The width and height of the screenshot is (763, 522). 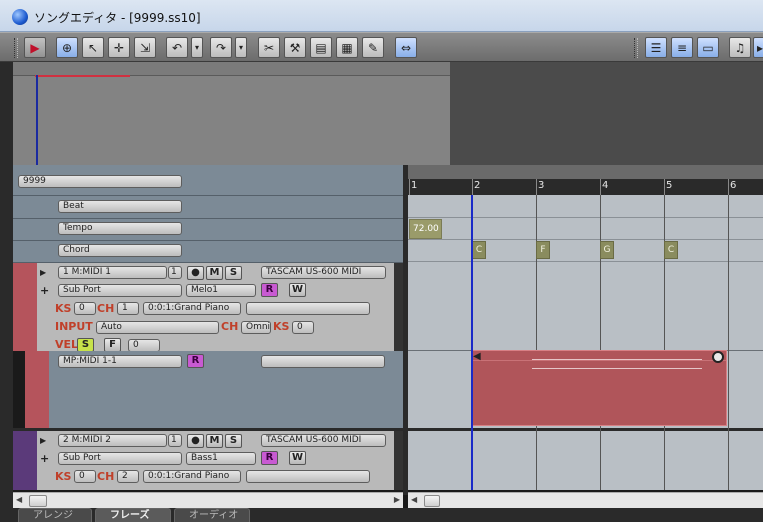 What do you see at coordinates (373, 47) in the screenshot?
I see `eraser-icon: ✎` at bounding box center [373, 47].